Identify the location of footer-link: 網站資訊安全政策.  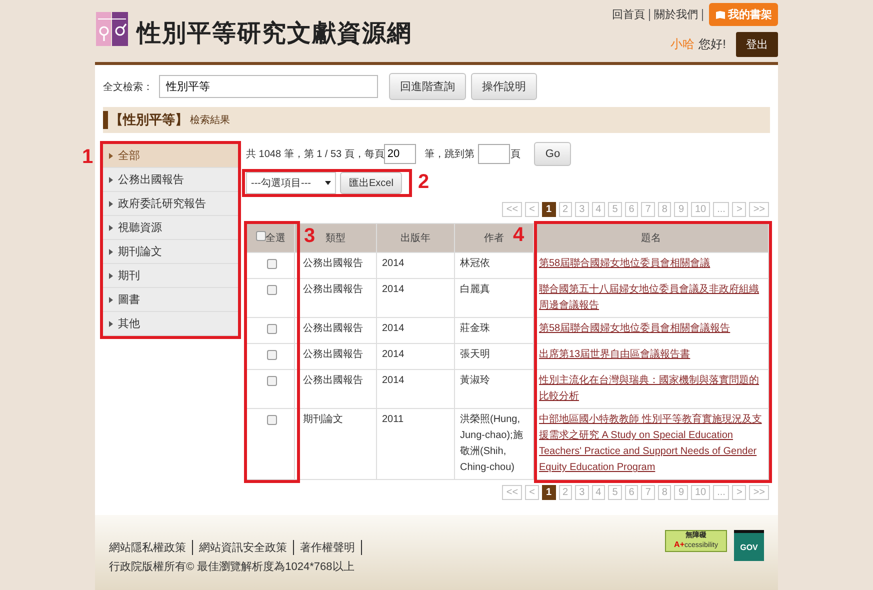
(246, 547).